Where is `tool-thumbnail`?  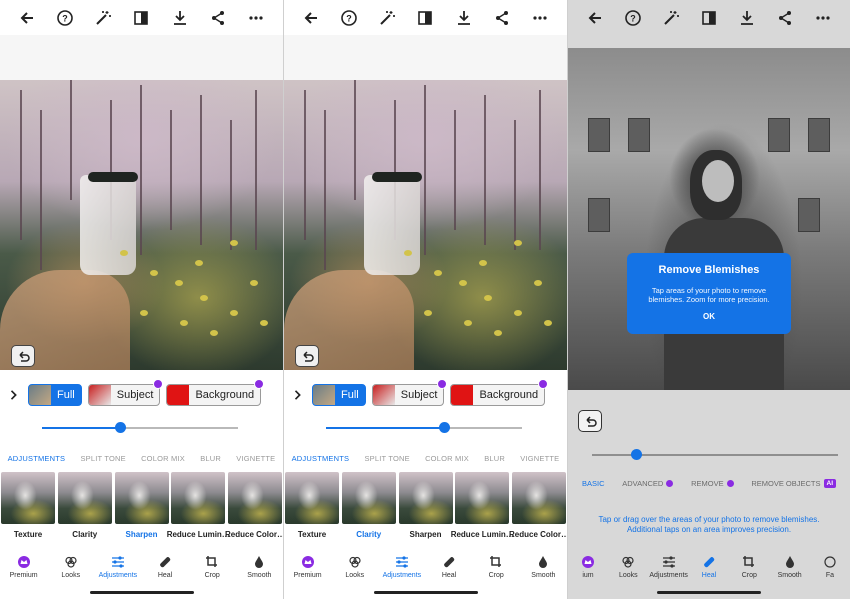
tool-thumbnail is located at coordinates (28, 498).